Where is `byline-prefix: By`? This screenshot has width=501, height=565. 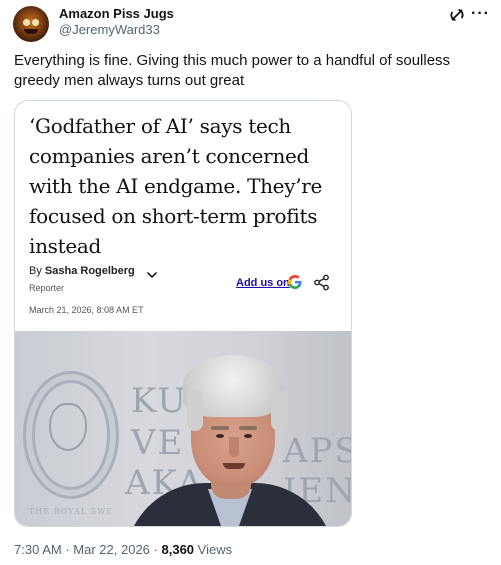
byline-prefix: By is located at coordinates (35, 271).